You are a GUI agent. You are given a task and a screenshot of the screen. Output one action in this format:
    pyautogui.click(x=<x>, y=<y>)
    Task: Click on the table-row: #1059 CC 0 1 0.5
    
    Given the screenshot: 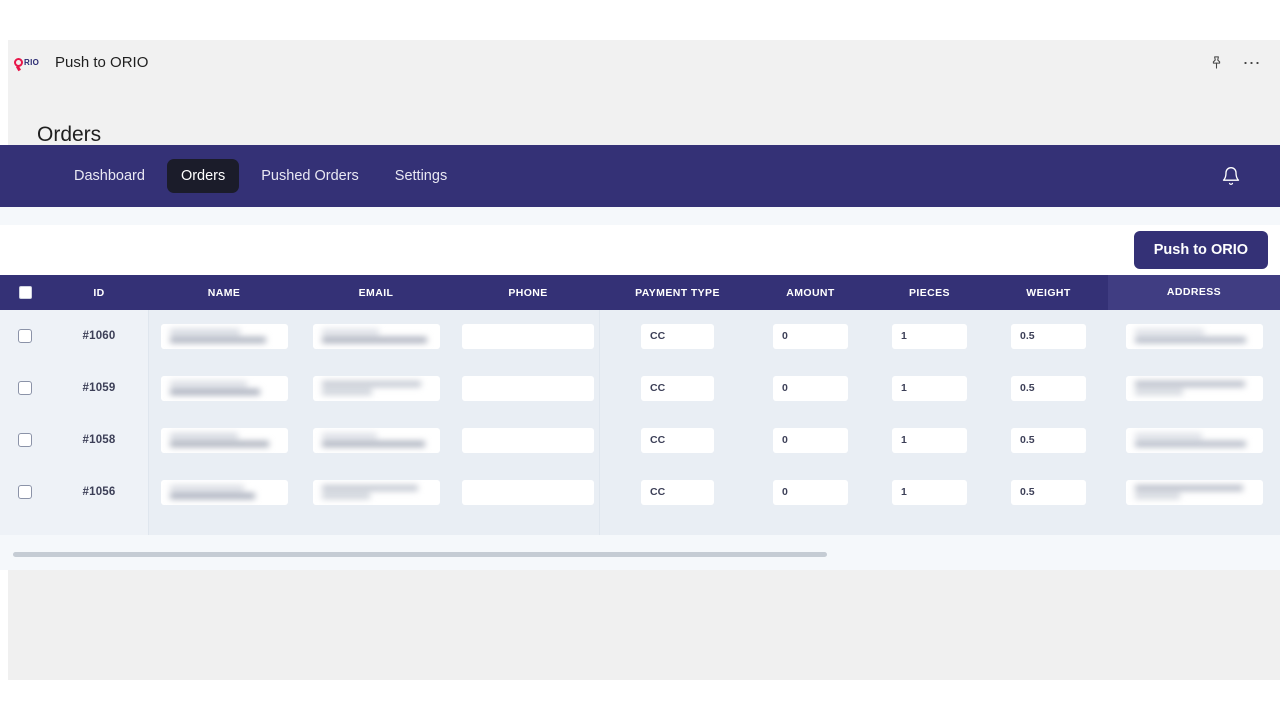 What is the action you would take?
    pyautogui.click(x=640, y=388)
    